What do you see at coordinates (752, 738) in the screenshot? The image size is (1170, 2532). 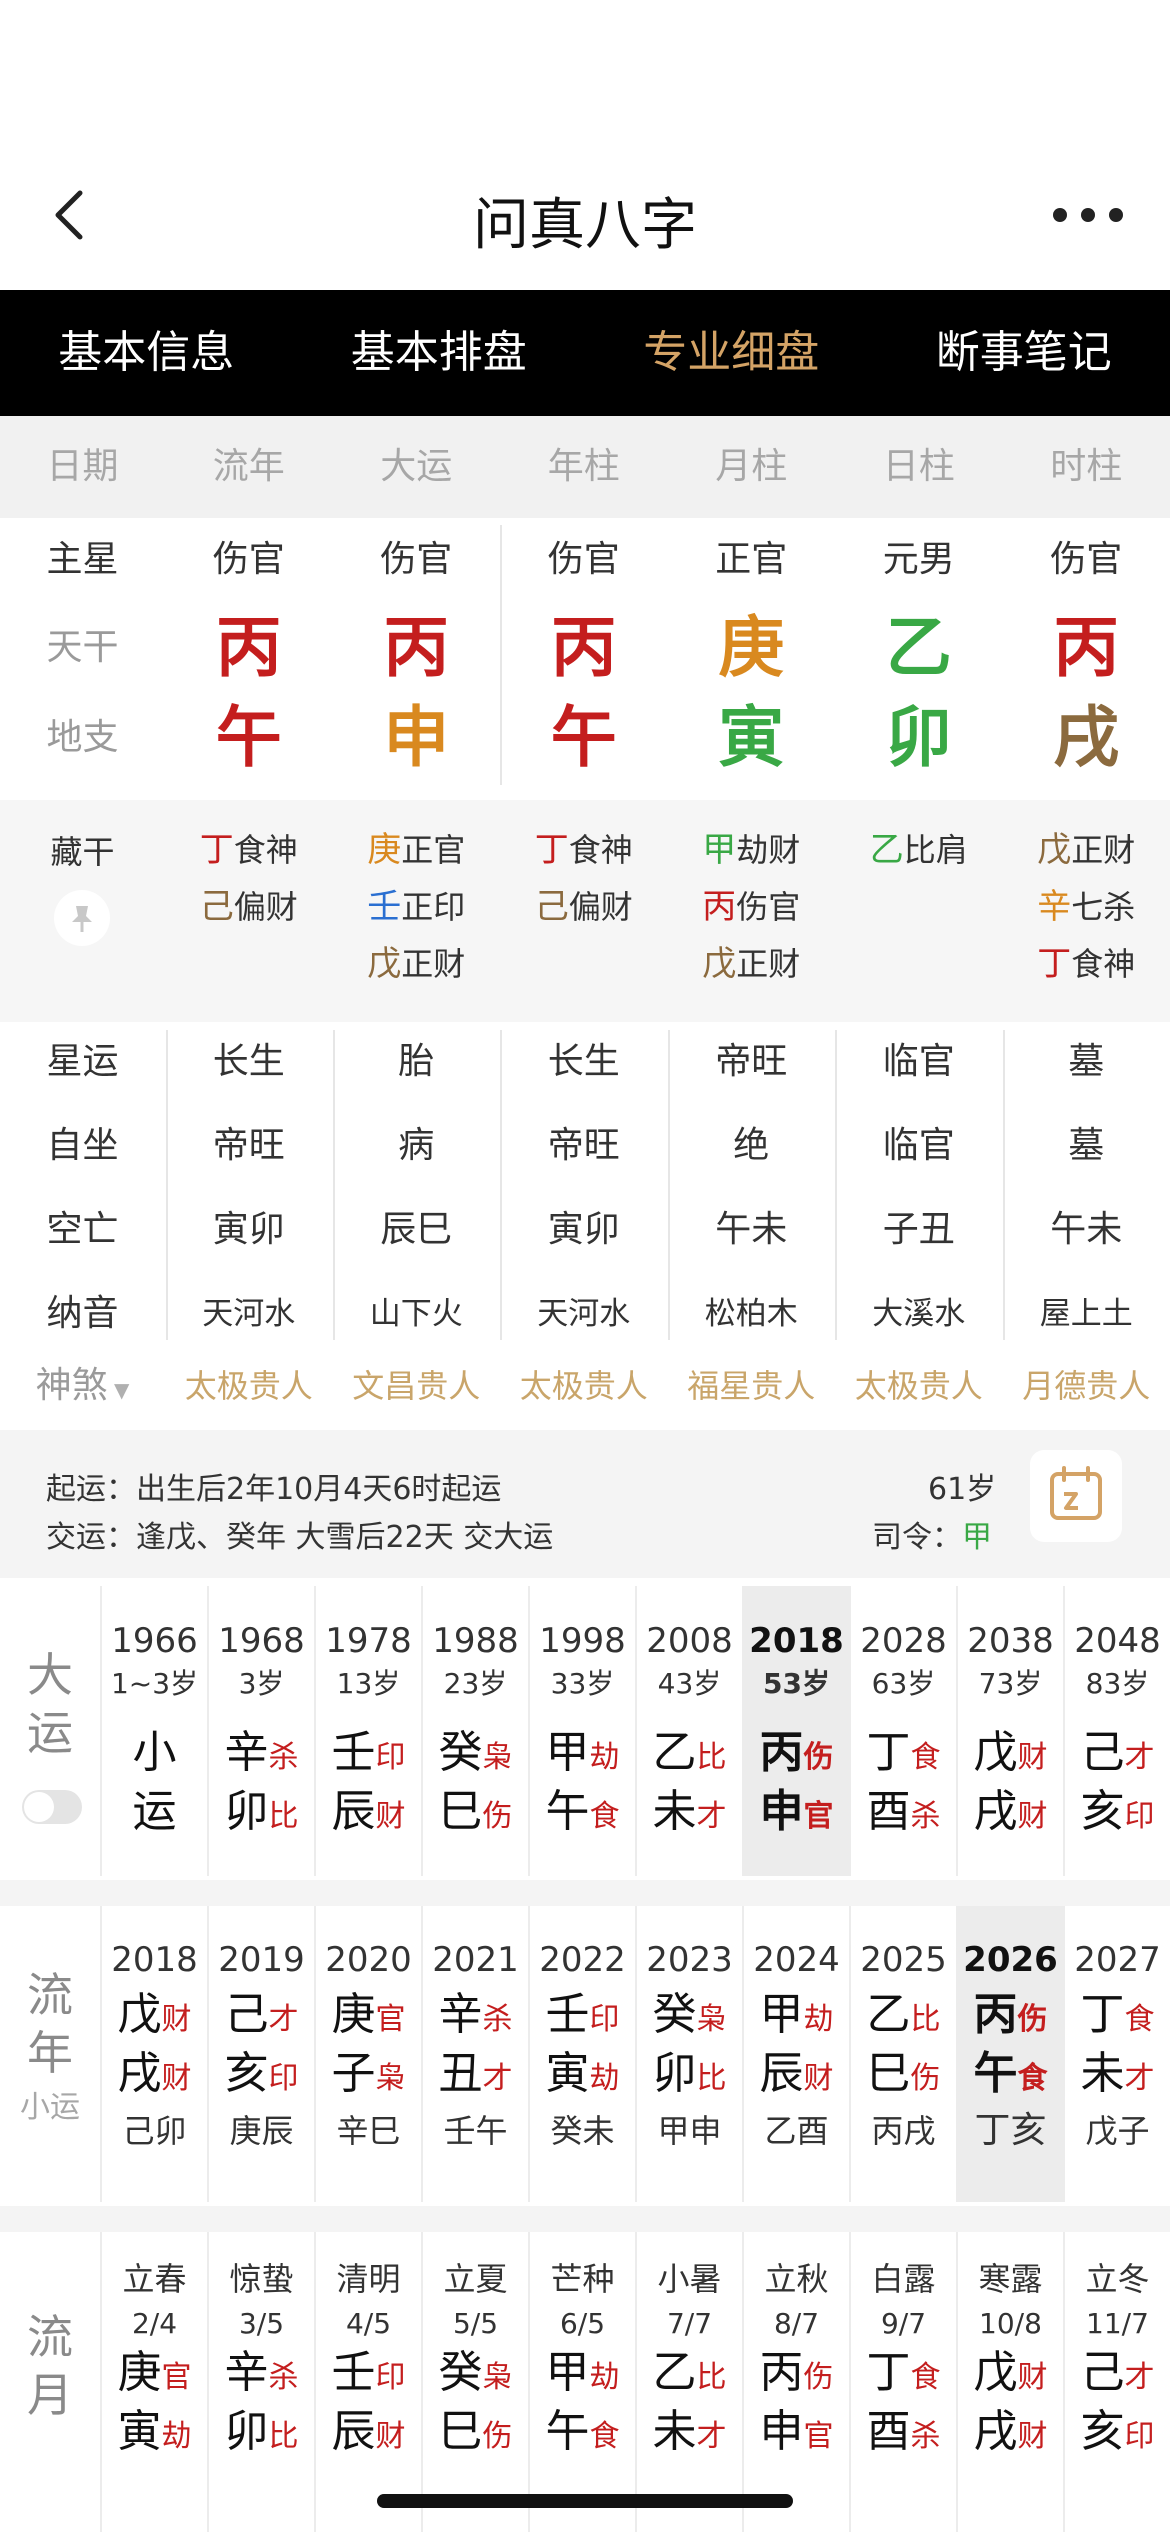 I see `earthly-branch: 寅` at bounding box center [752, 738].